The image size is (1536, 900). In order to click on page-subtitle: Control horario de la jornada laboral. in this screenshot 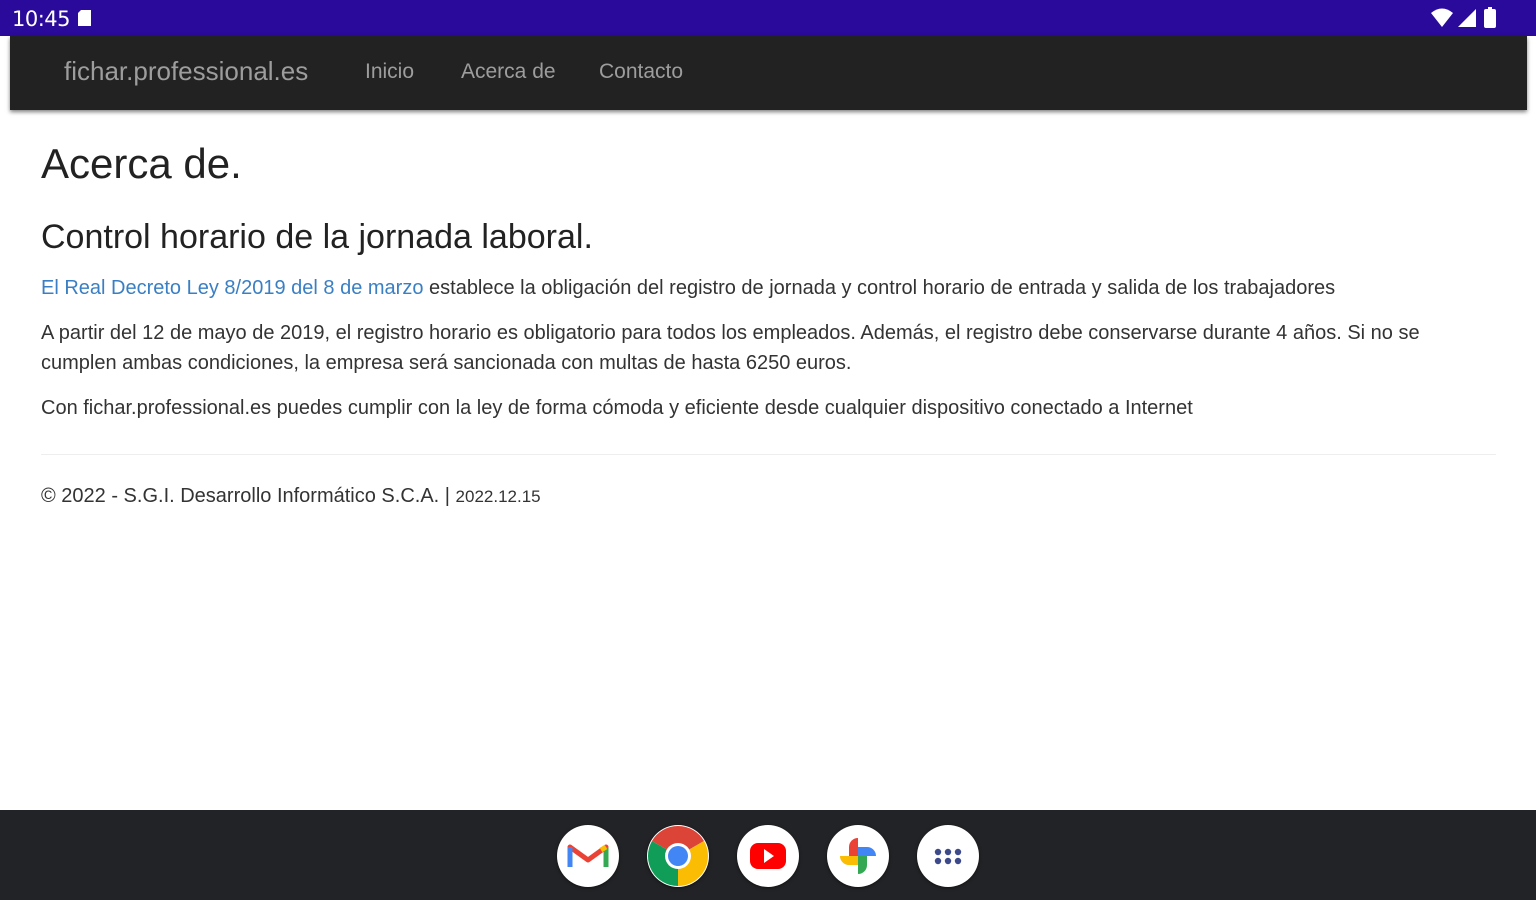, I will do `click(317, 237)`.